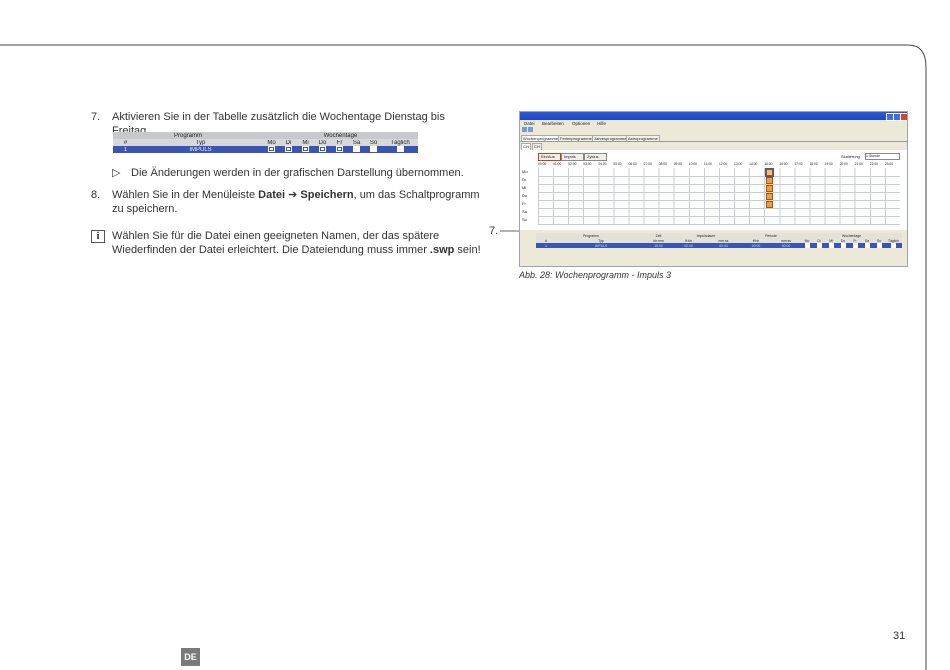 The image size is (950, 670). Describe the element at coordinates (322, 148) in the screenshot. I see `checkbox-do` at that location.